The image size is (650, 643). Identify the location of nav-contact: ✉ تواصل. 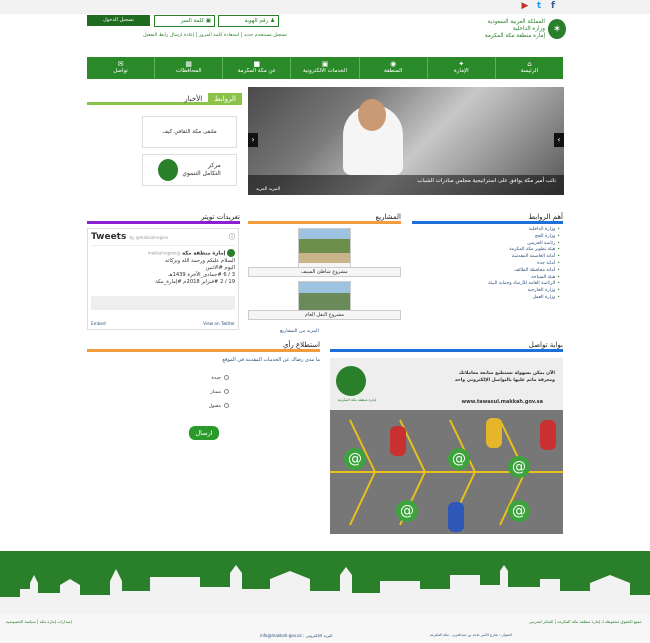
(120, 68).